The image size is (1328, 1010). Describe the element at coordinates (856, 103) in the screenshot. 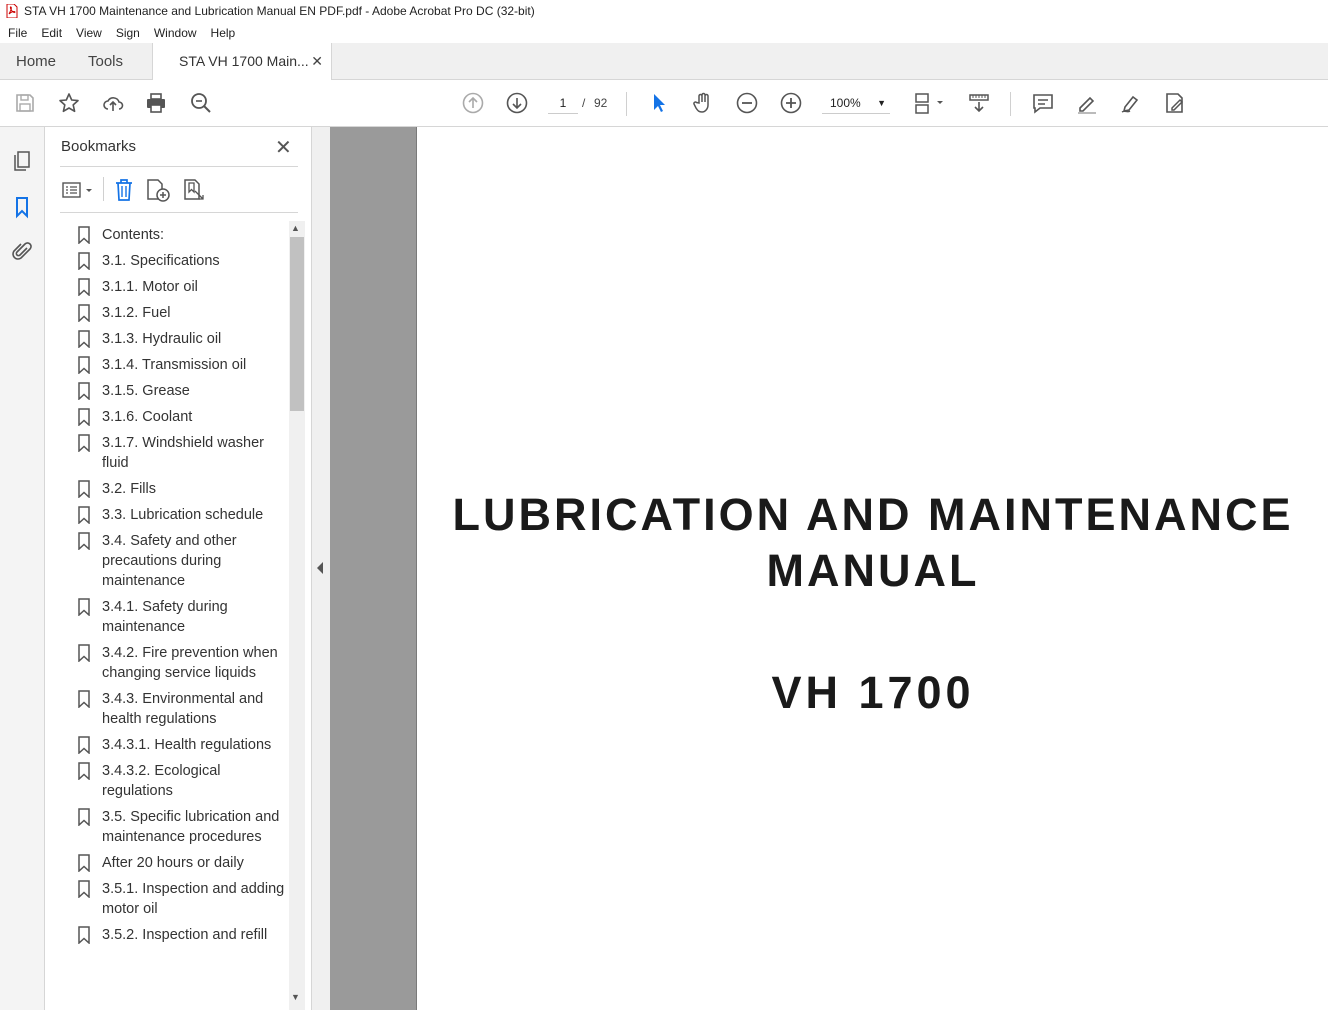

I see `zoom-level-select: 100% ▼` at that location.